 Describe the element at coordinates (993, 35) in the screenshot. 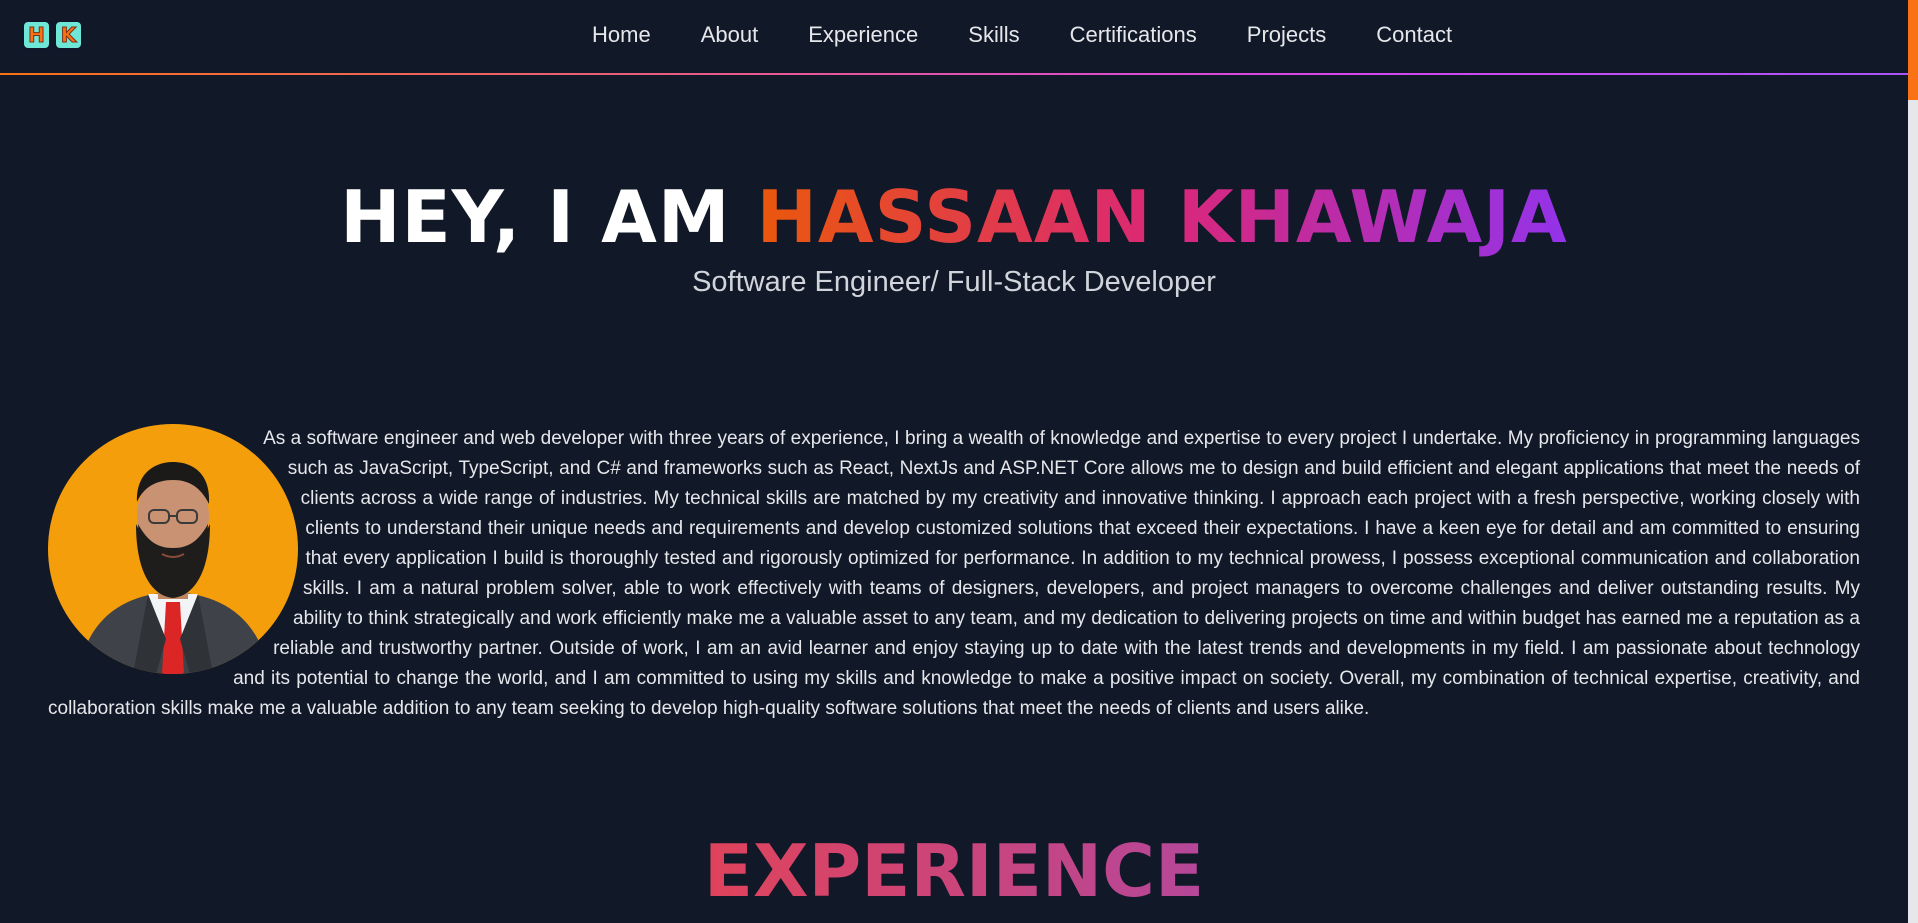

I see `nav-link-skills: Skills` at that location.